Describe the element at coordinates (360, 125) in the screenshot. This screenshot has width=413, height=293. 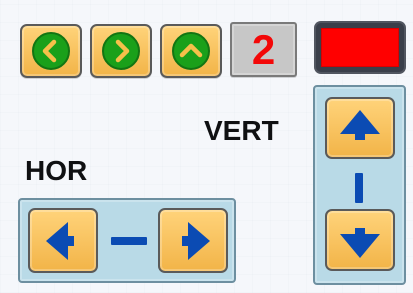
I see `arrow-up-icon` at that location.